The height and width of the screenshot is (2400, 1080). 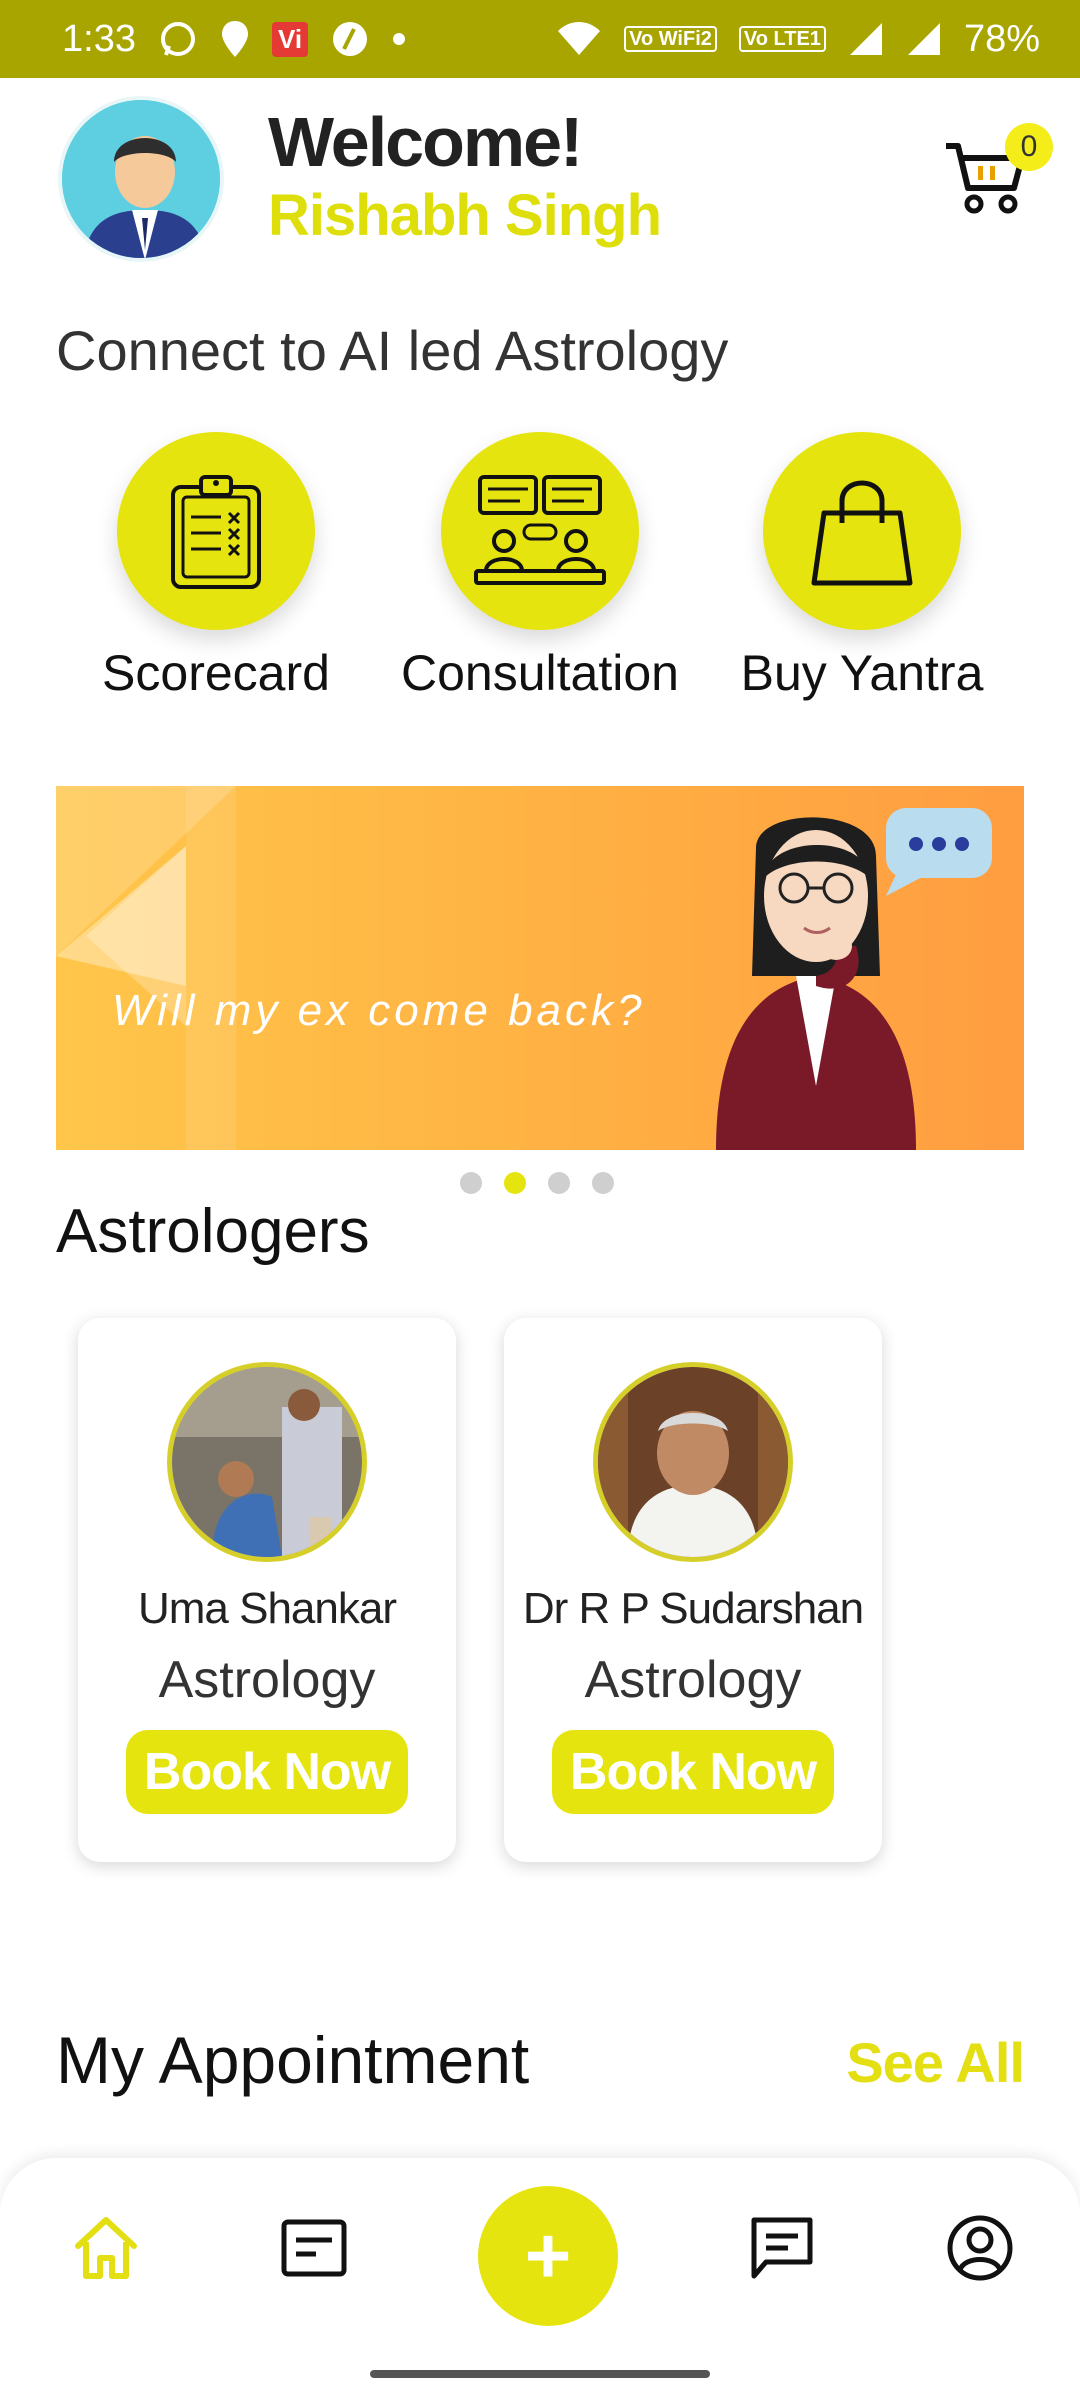 What do you see at coordinates (178, 39) in the screenshot?
I see `whatsapp-icon` at bounding box center [178, 39].